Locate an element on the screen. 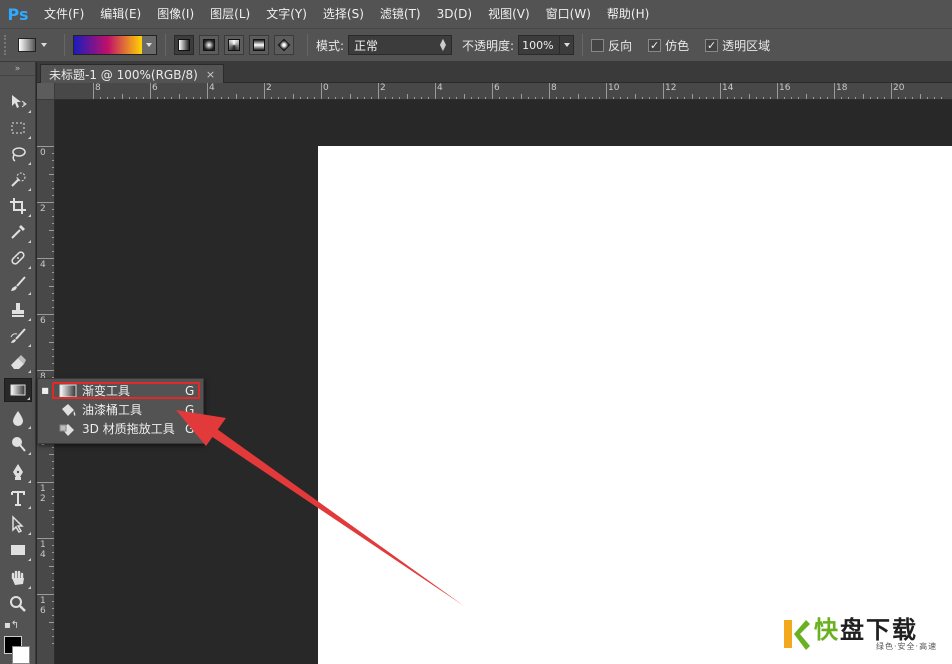 The image size is (952, 664). opacity-label: 不透明度: is located at coordinates (488, 45).